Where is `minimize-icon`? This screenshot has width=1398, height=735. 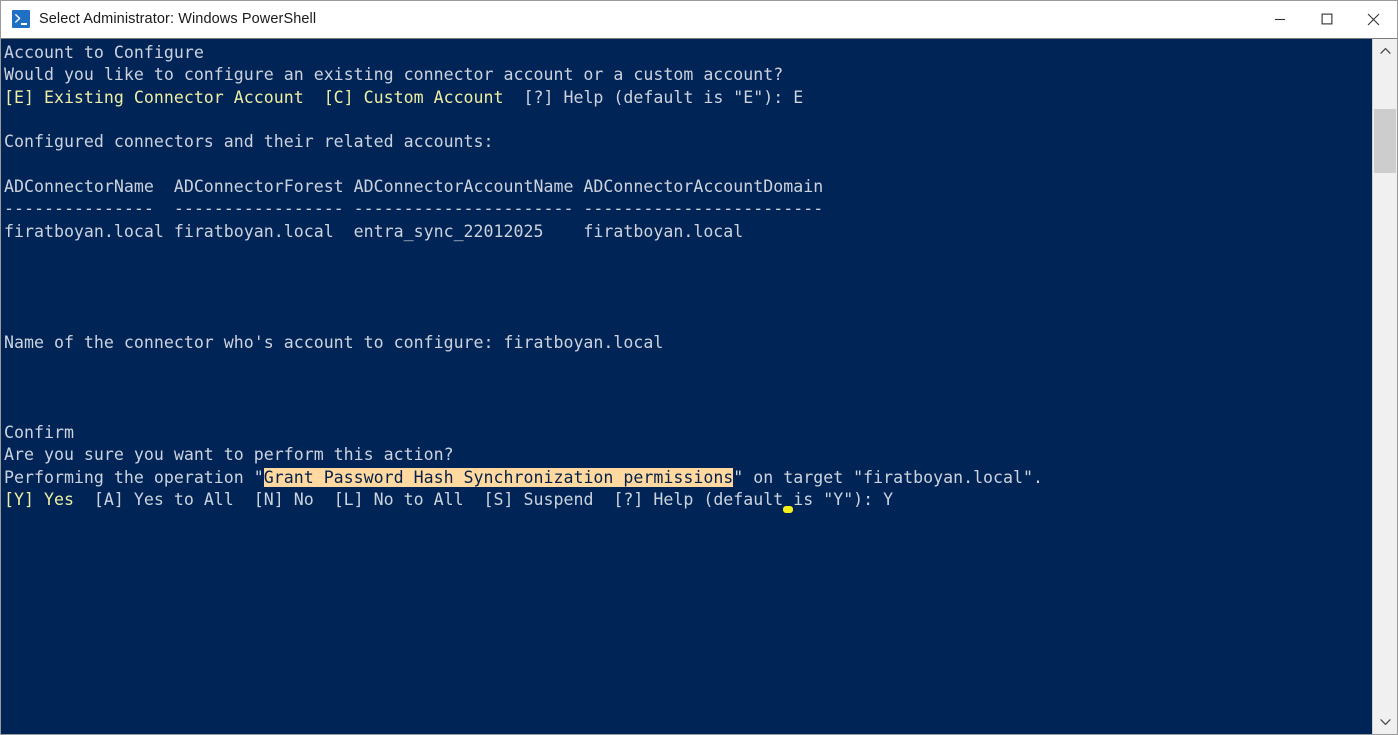 minimize-icon is located at coordinates (1279, 19).